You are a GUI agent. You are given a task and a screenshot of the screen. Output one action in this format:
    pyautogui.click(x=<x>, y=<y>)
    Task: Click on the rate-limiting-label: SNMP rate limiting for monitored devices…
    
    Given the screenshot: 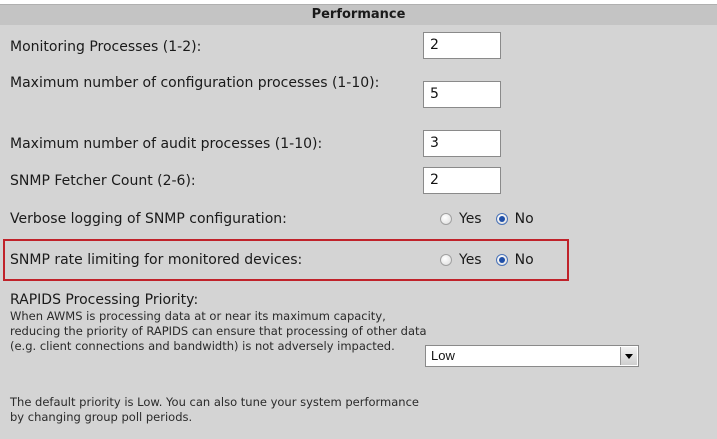 What is the action you would take?
    pyautogui.click(x=156, y=260)
    